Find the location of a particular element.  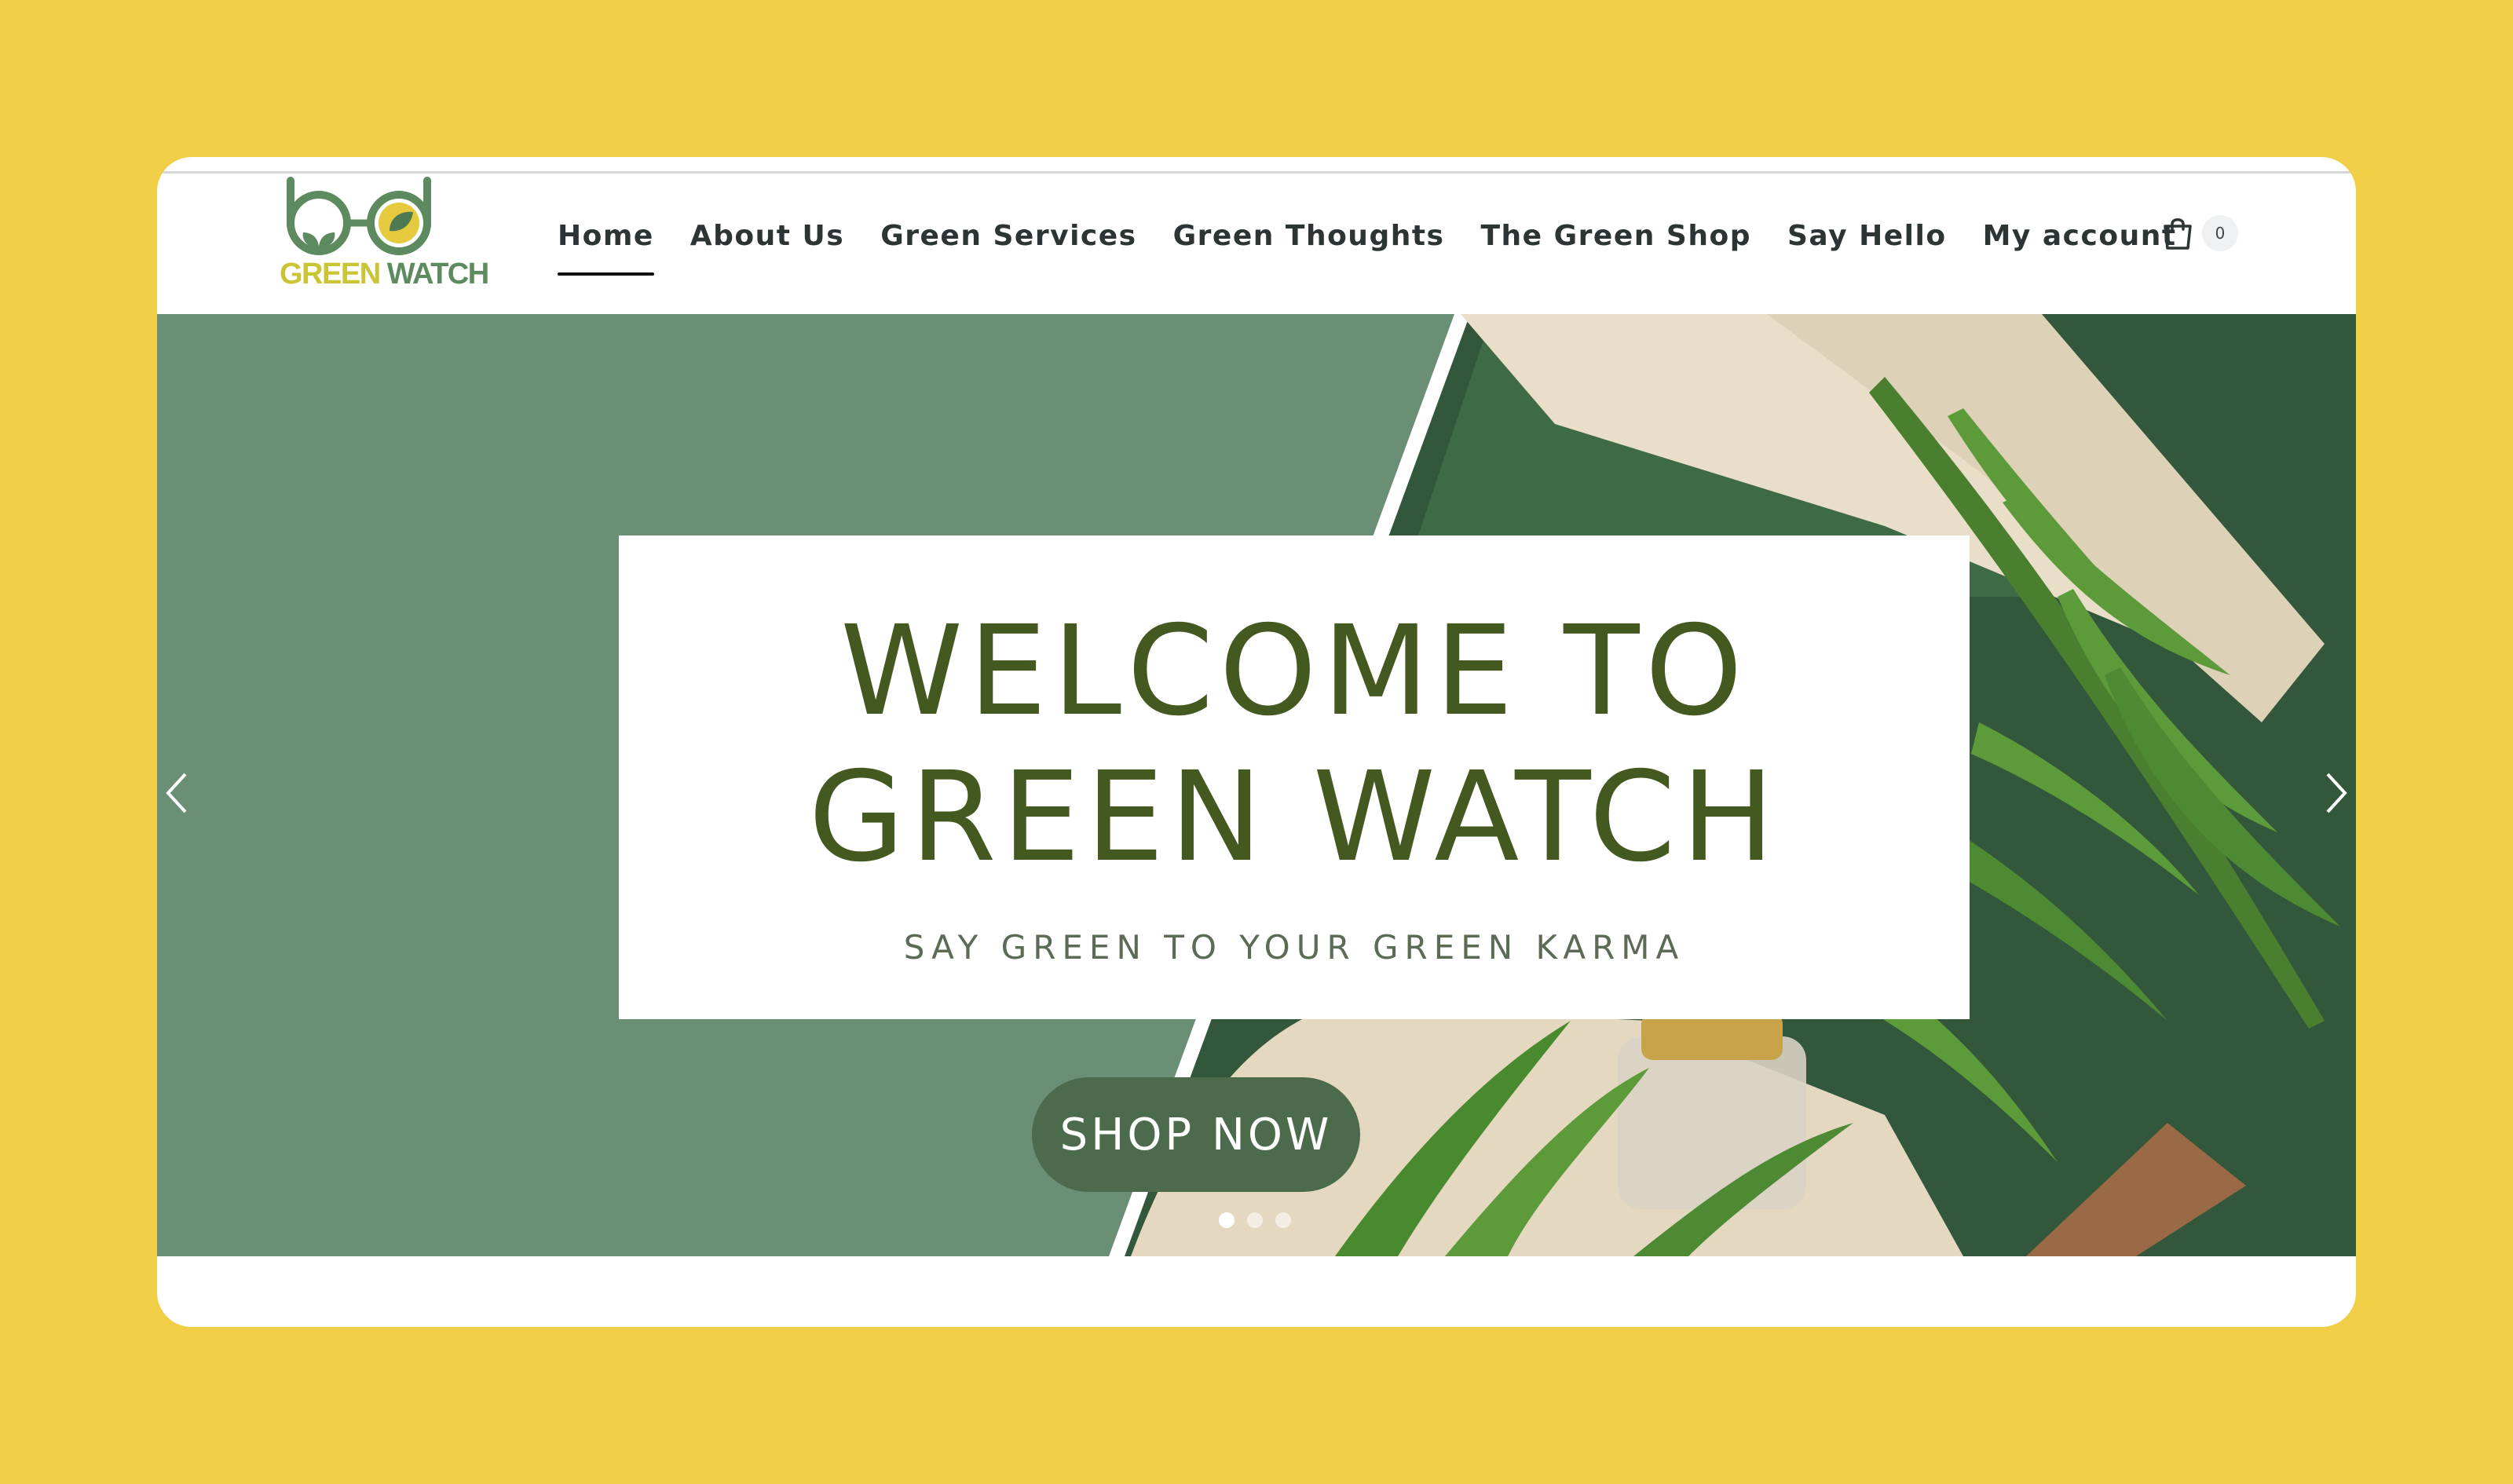

nav-item-home: Home is located at coordinates (606, 248).